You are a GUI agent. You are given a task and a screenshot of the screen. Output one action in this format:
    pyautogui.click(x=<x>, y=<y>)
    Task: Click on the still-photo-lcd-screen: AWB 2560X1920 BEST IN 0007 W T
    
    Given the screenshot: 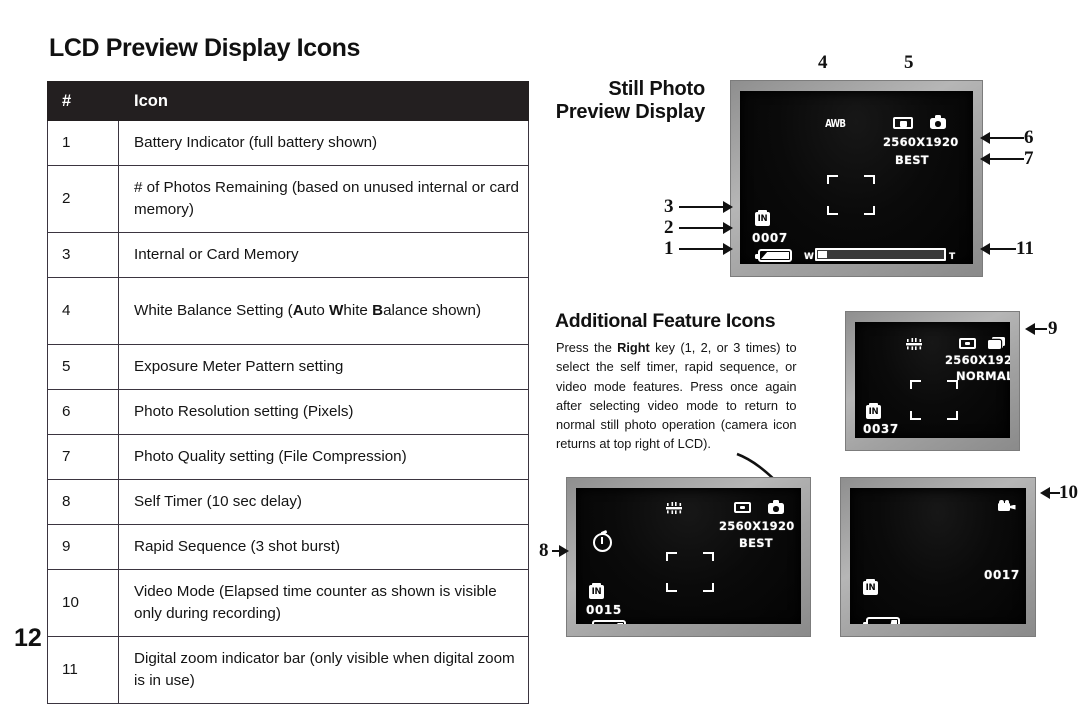 What is the action you would take?
    pyautogui.click(x=856, y=177)
    